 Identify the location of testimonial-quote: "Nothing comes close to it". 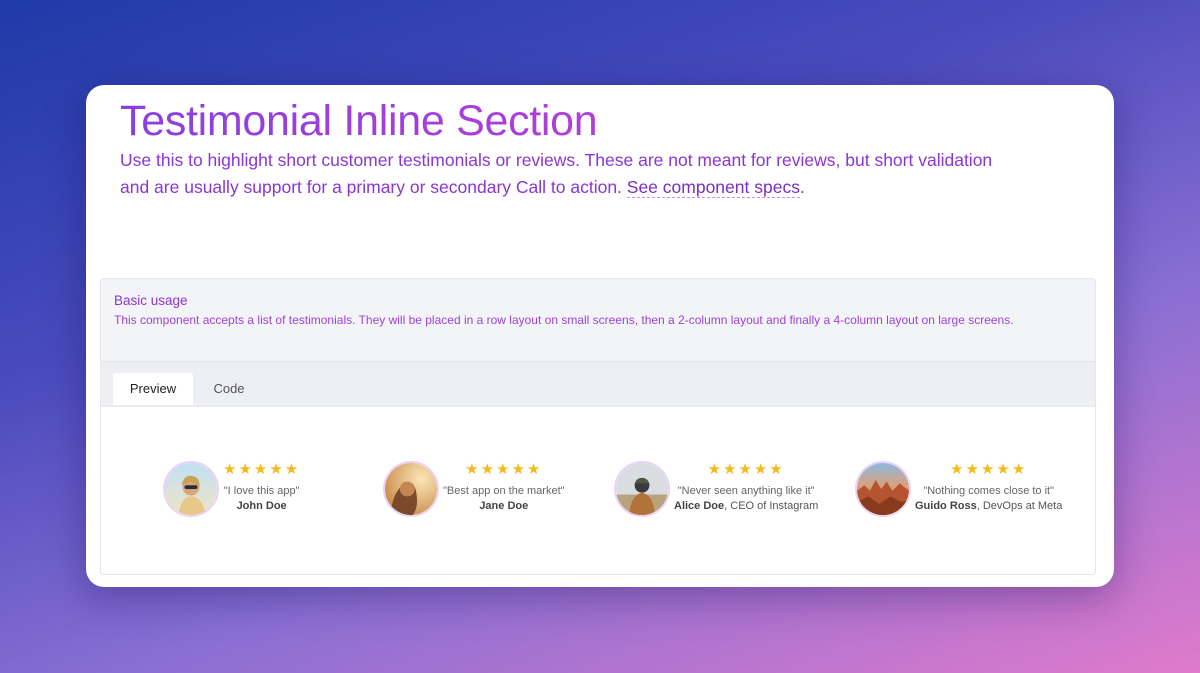
(989, 491).